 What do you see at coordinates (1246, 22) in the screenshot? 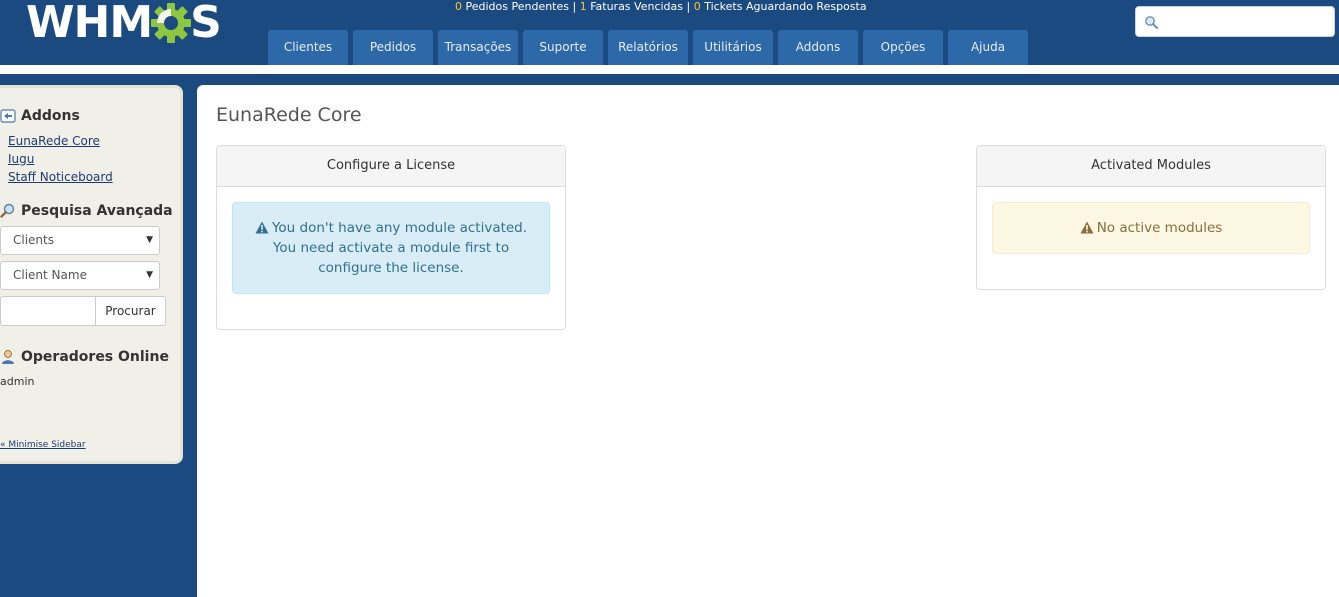
I see `global-search-input` at bounding box center [1246, 22].